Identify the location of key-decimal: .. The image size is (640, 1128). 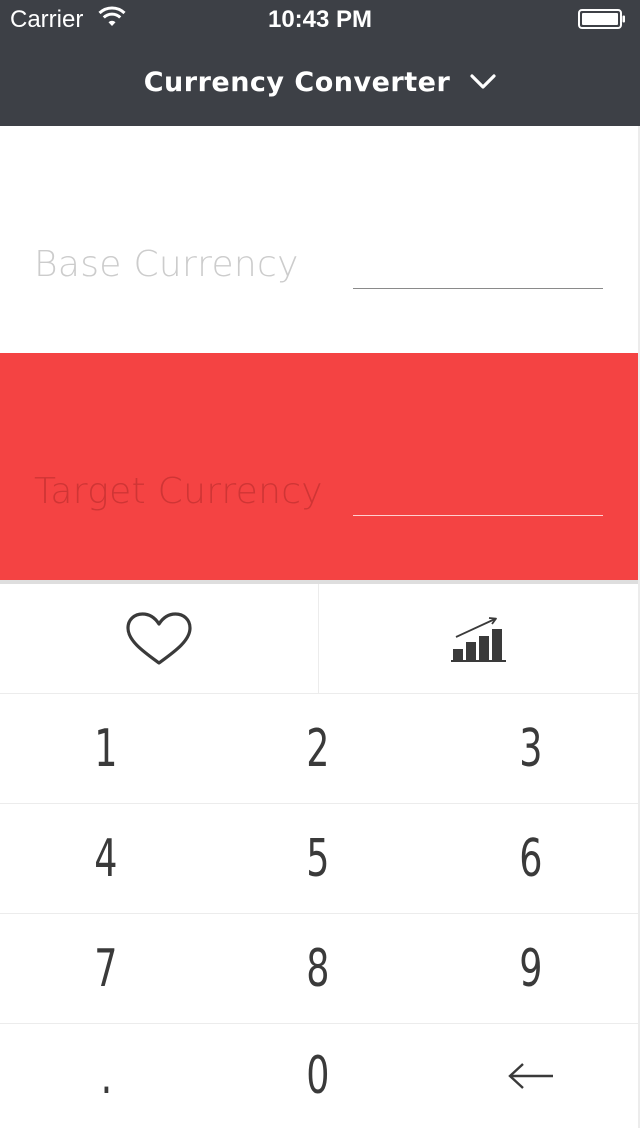
(106, 1076).